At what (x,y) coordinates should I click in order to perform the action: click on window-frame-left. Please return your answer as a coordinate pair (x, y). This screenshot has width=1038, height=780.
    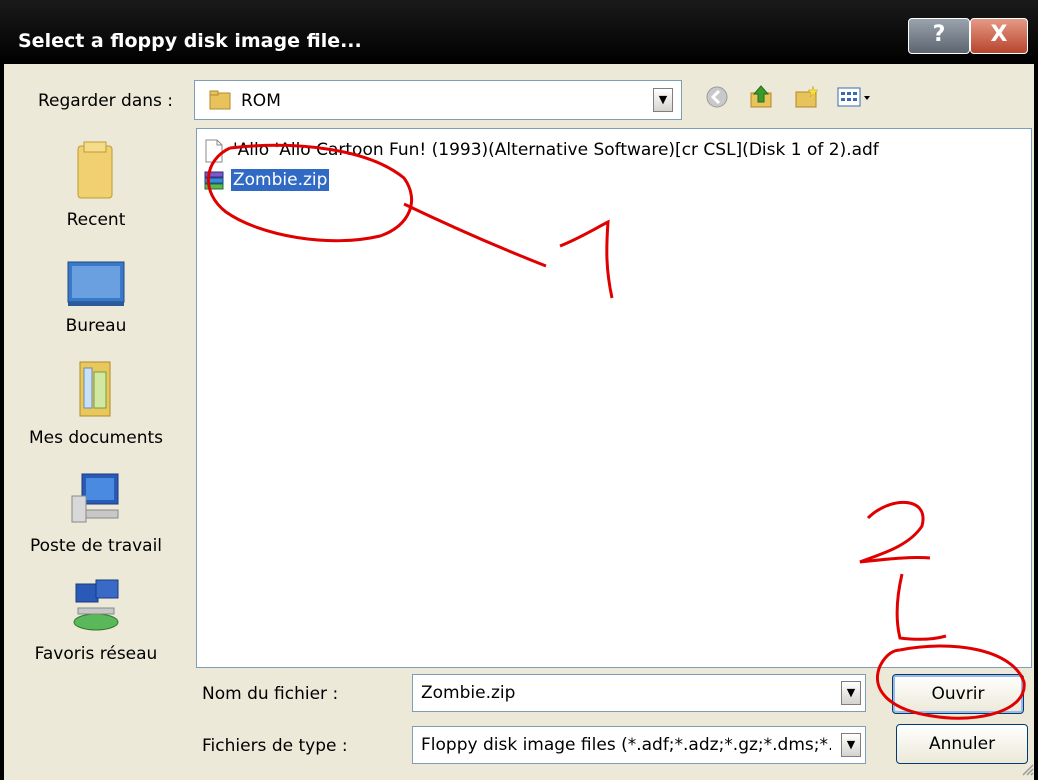
    Looking at the image, I should click on (2, 422).